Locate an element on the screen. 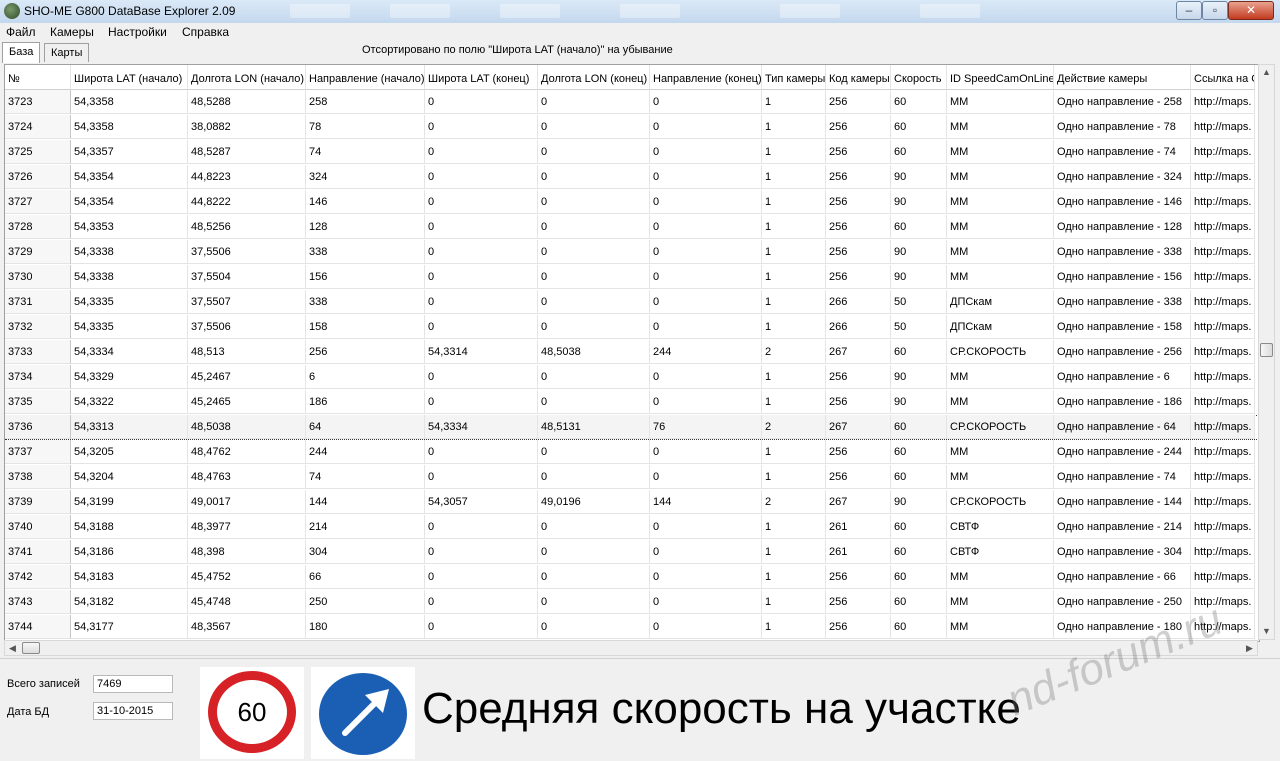 The width and height of the screenshot is (1280, 761). col-lat-start-cell: 54,3182 is located at coordinates (129, 602).